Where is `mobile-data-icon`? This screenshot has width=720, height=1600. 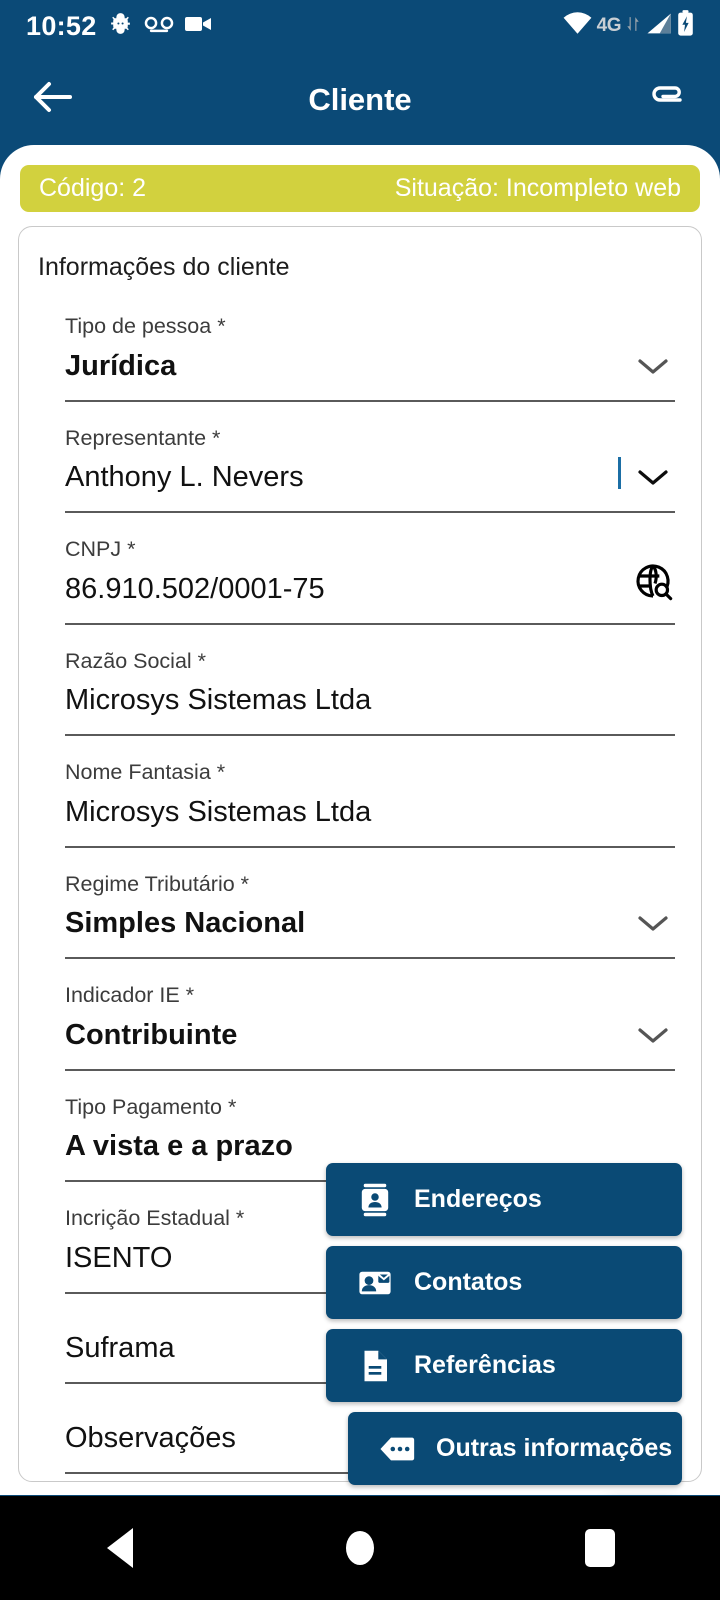
mobile-data-icon is located at coordinates (633, 26).